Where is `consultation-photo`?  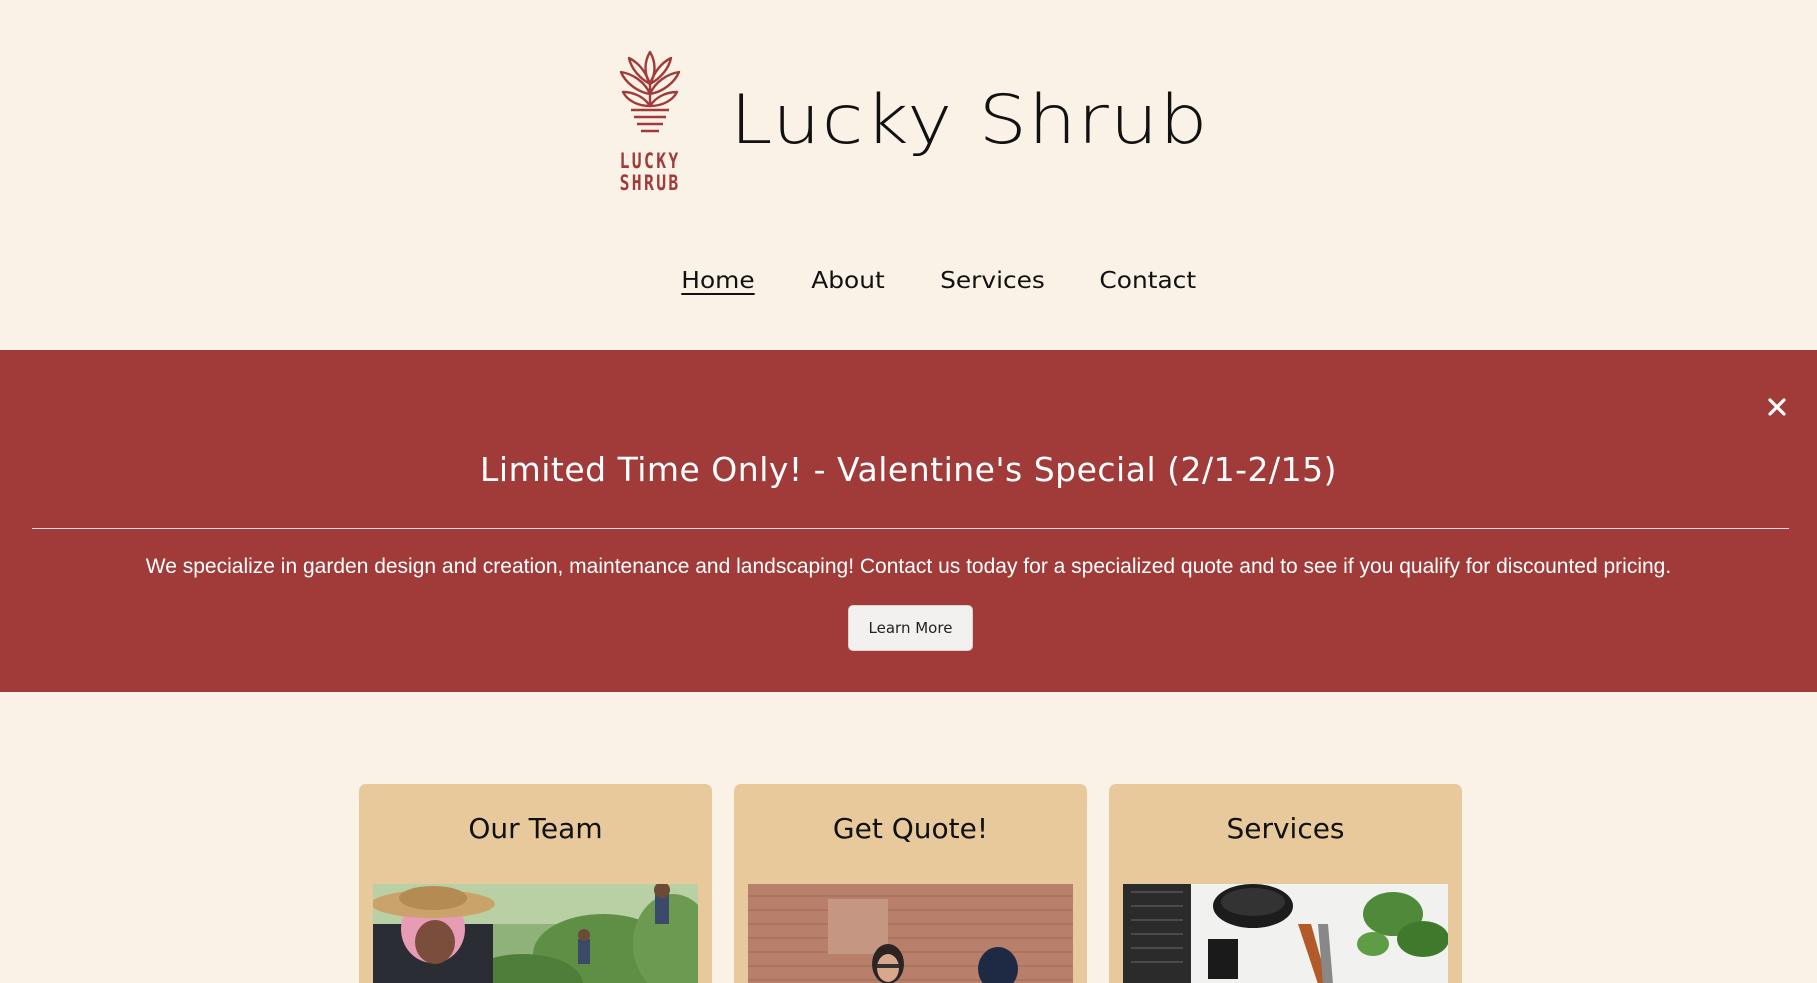 consultation-photo is located at coordinates (910, 933).